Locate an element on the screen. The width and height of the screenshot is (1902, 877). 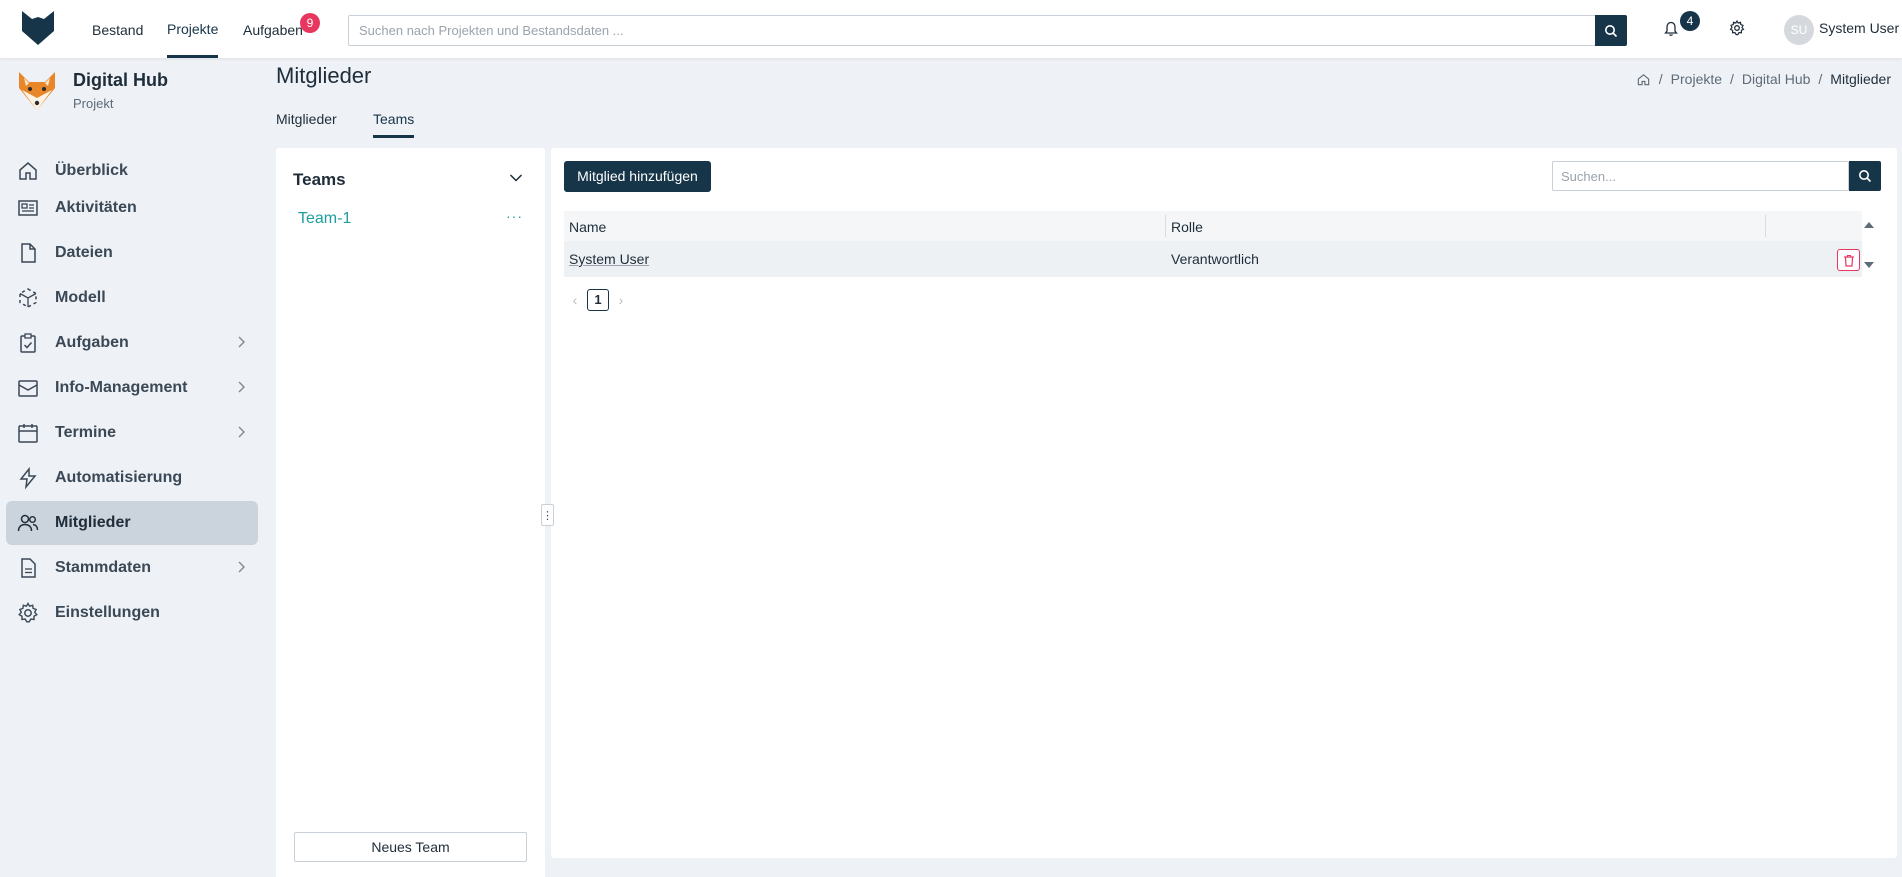
chevron-down-icon is located at coordinates (516, 178).